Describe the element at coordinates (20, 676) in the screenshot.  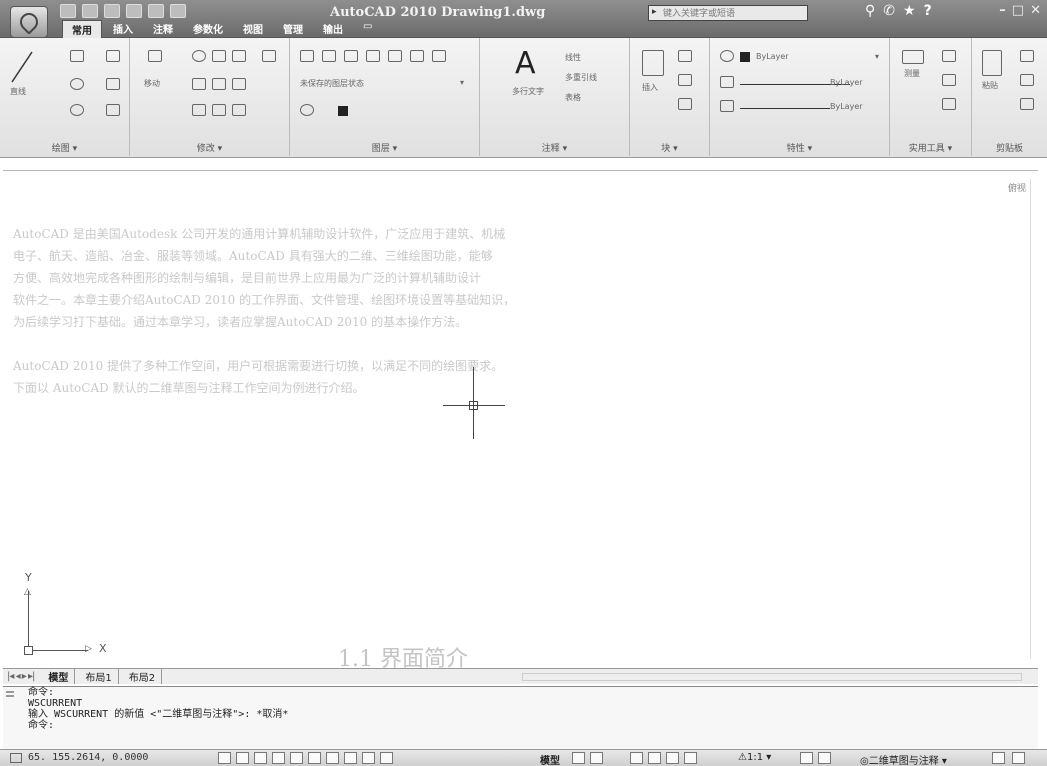
I see `layout-nav-arrows: |◂ ◂ ▸ ▸|` at that location.